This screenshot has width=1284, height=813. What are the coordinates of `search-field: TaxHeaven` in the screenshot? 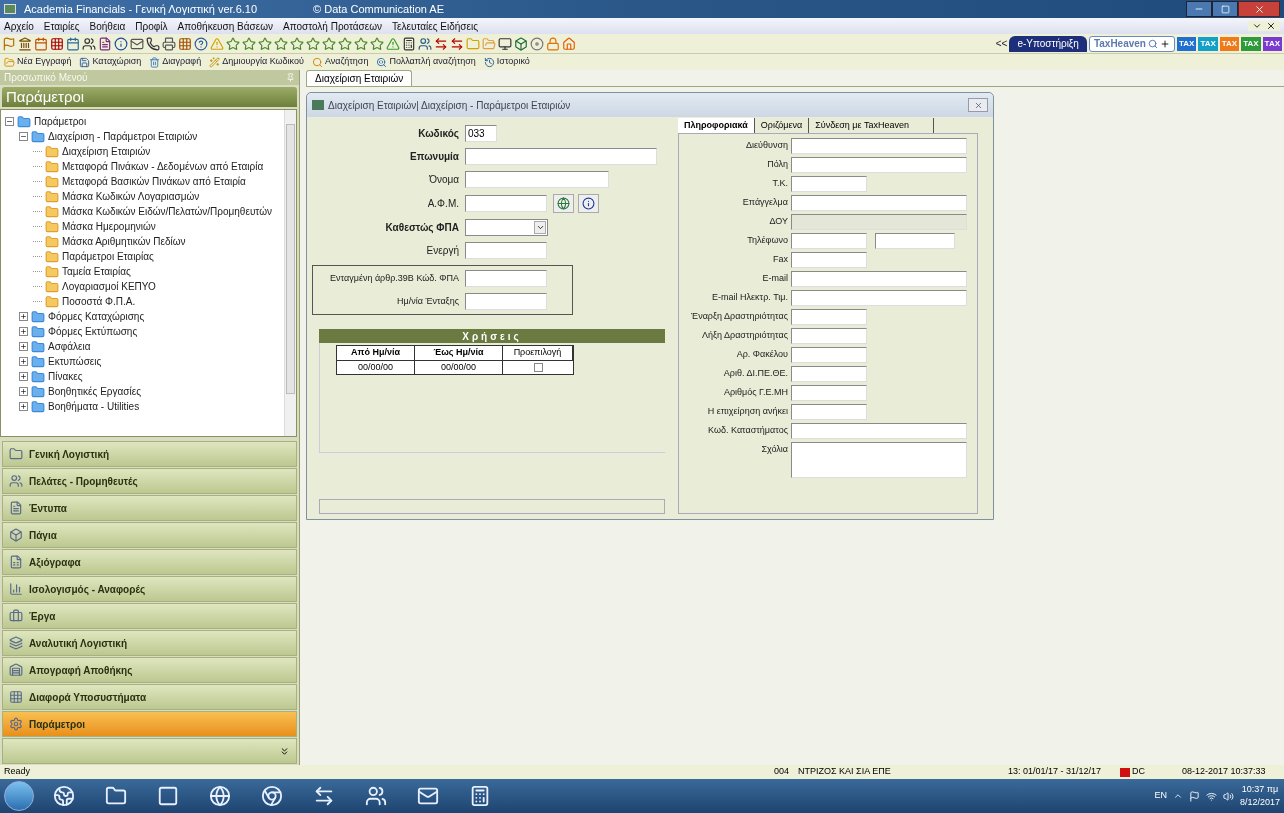 It's located at (1131, 43).